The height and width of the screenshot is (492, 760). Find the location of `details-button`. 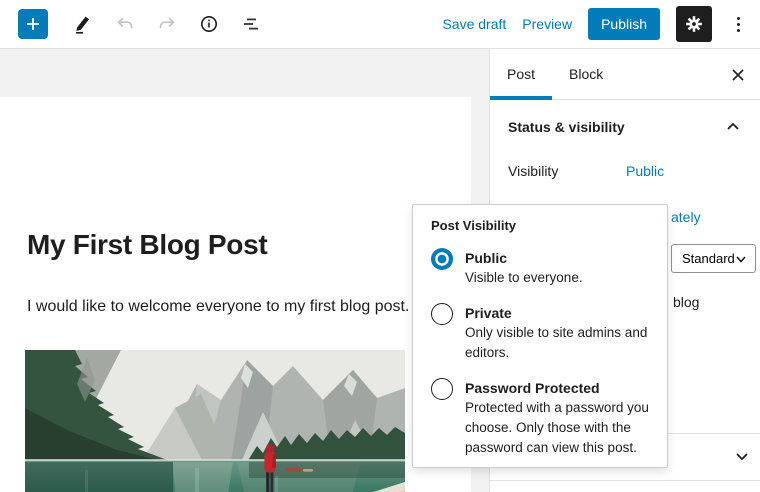

details-button is located at coordinates (209, 24).